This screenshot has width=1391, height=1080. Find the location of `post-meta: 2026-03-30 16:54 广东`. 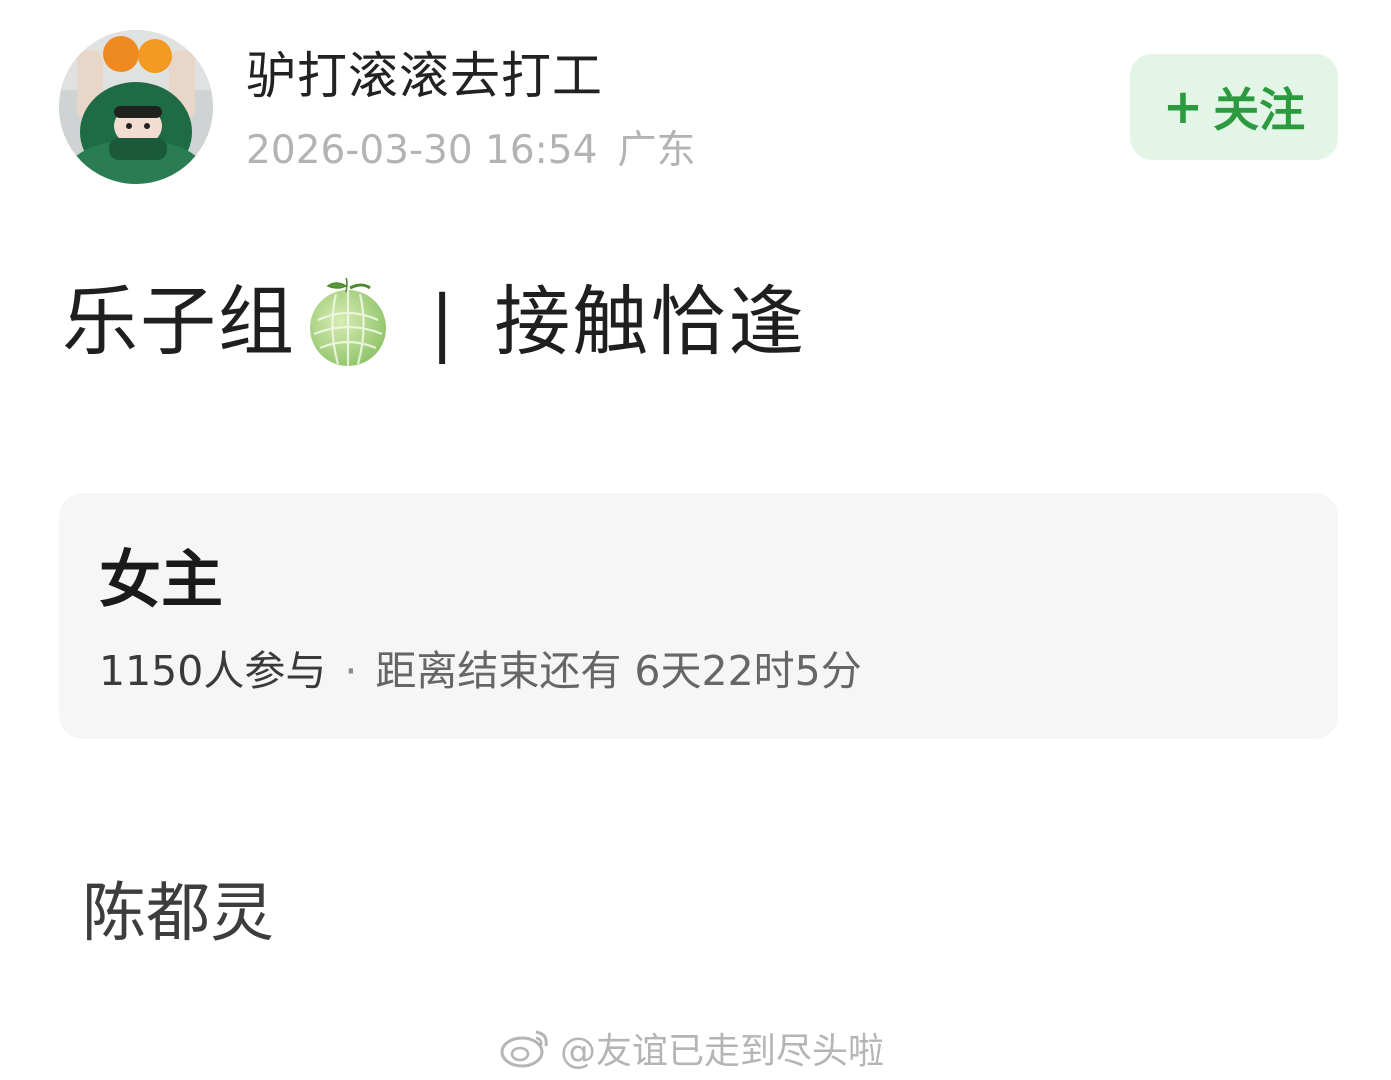

post-meta: 2026-03-30 16:54 广东 is located at coordinates (470, 151).